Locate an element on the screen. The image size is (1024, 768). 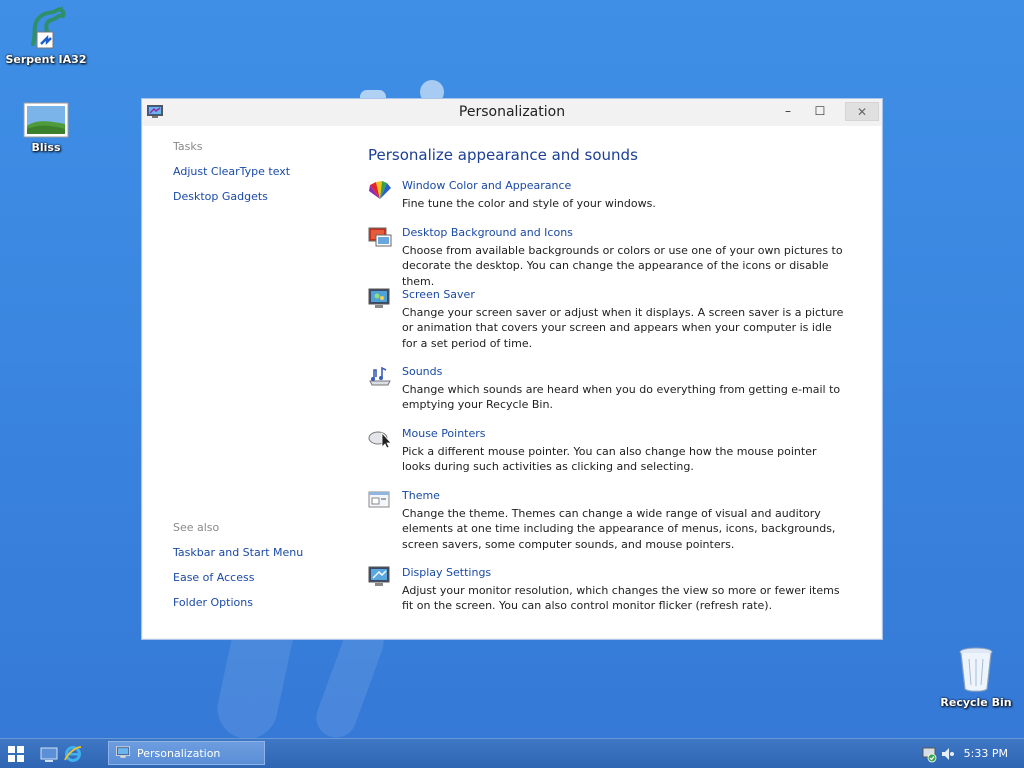
option-link: Theme is located at coordinates (421, 495).